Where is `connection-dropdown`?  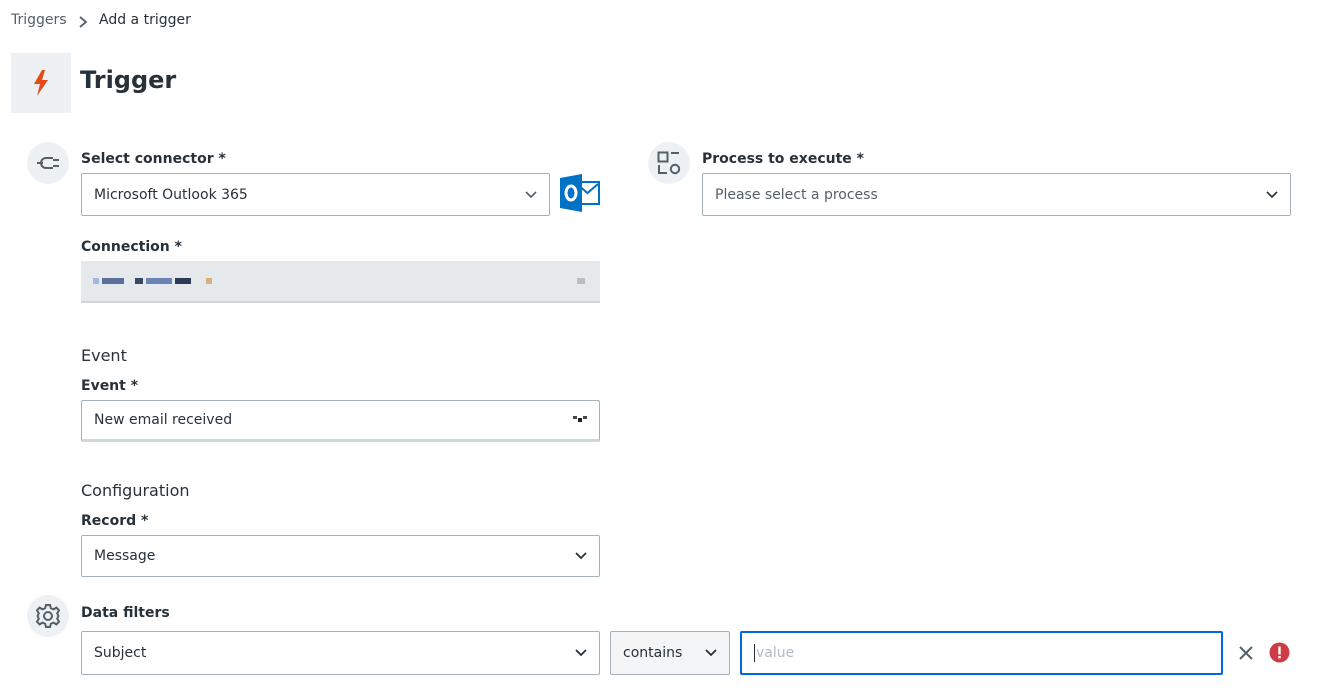
connection-dropdown is located at coordinates (340, 282).